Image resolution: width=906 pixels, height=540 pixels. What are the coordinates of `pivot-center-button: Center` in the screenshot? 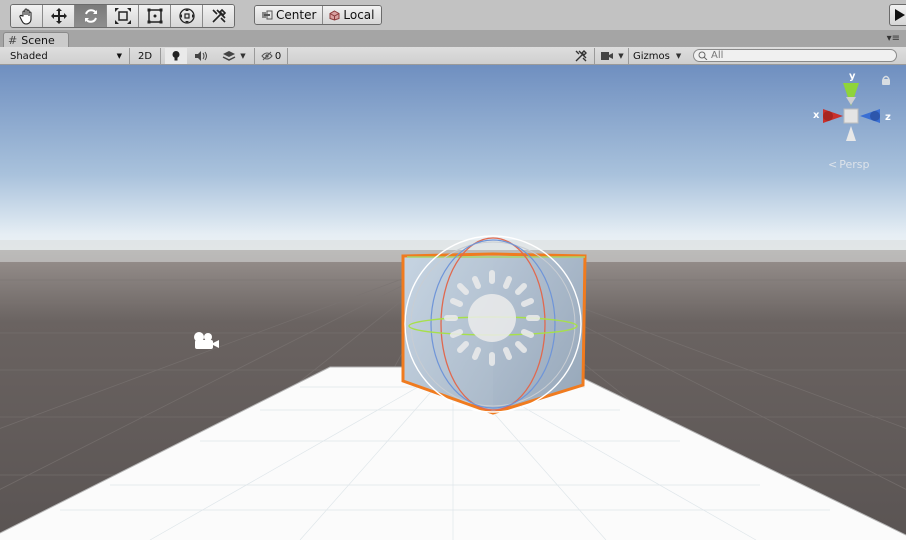 It's located at (289, 15).